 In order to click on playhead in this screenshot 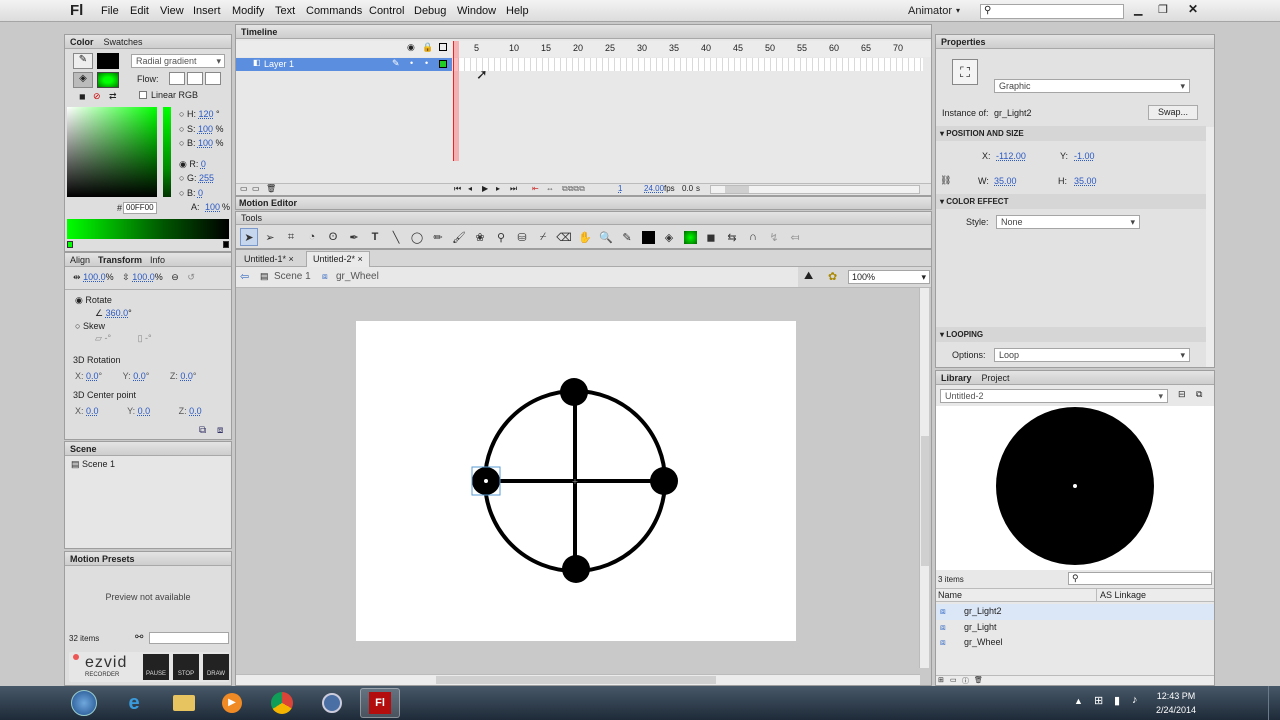, I will do `click(456, 101)`.